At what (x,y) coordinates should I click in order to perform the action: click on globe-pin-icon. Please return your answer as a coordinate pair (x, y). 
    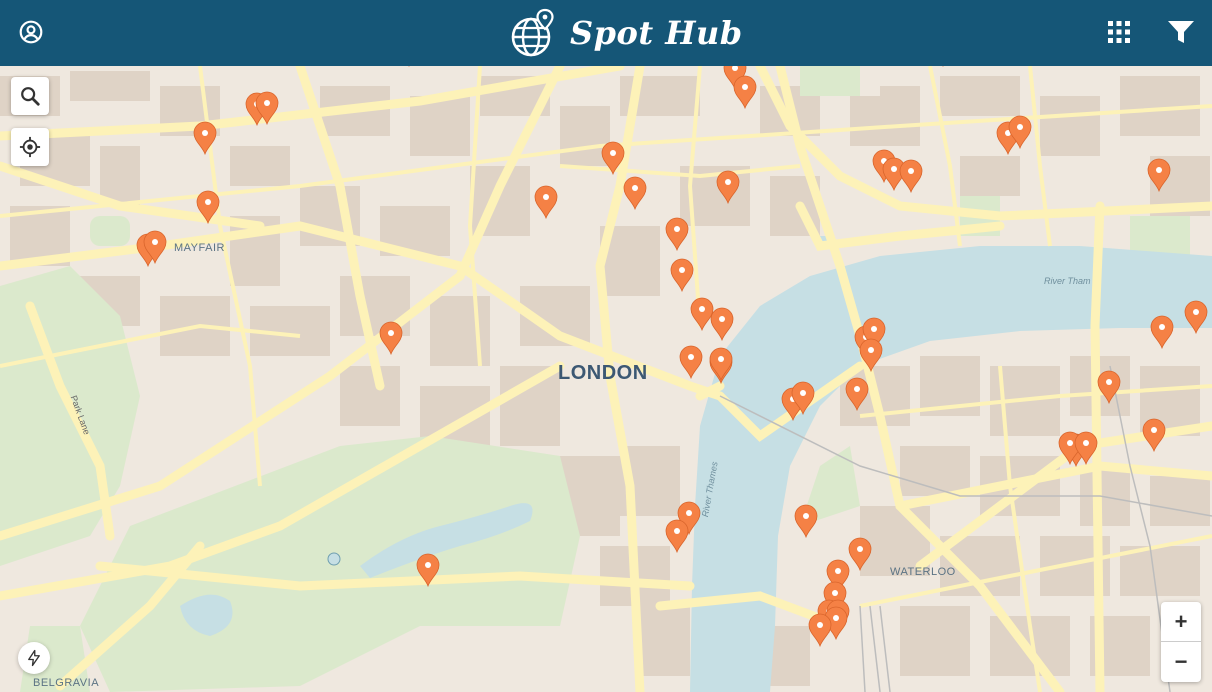
    Looking at the image, I should click on (532, 32).